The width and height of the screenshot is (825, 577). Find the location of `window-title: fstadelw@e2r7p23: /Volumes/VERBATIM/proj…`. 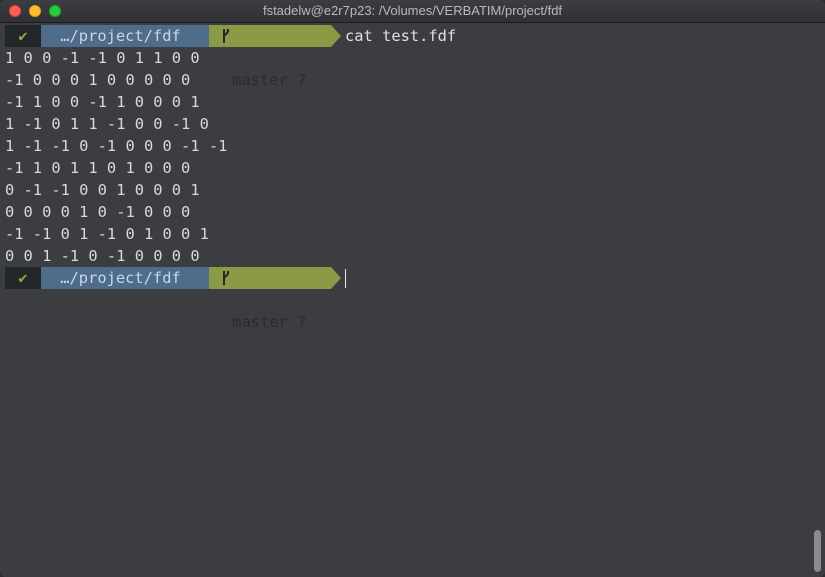

window-title: fstadelw@e2r7p23: /Volumes/VERBATIM/proj… is located at coordinates (412, 10).